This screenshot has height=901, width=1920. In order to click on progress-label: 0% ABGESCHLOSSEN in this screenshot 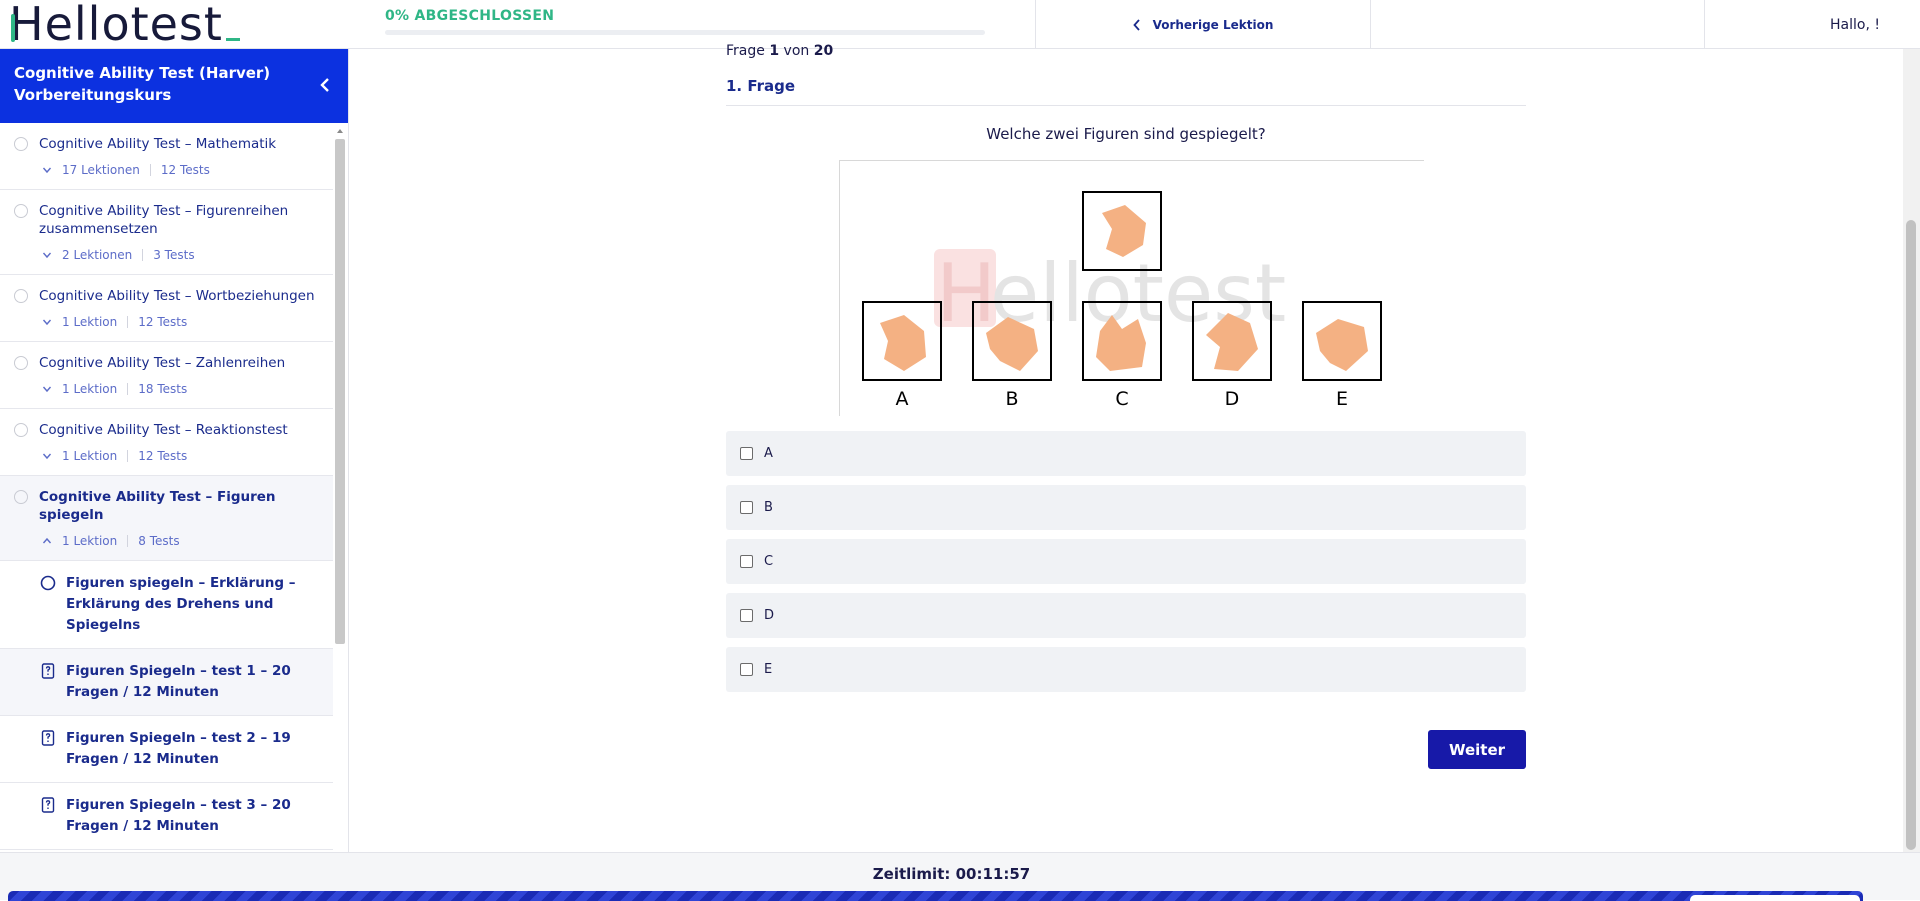, I will do `click(470, 16)`.